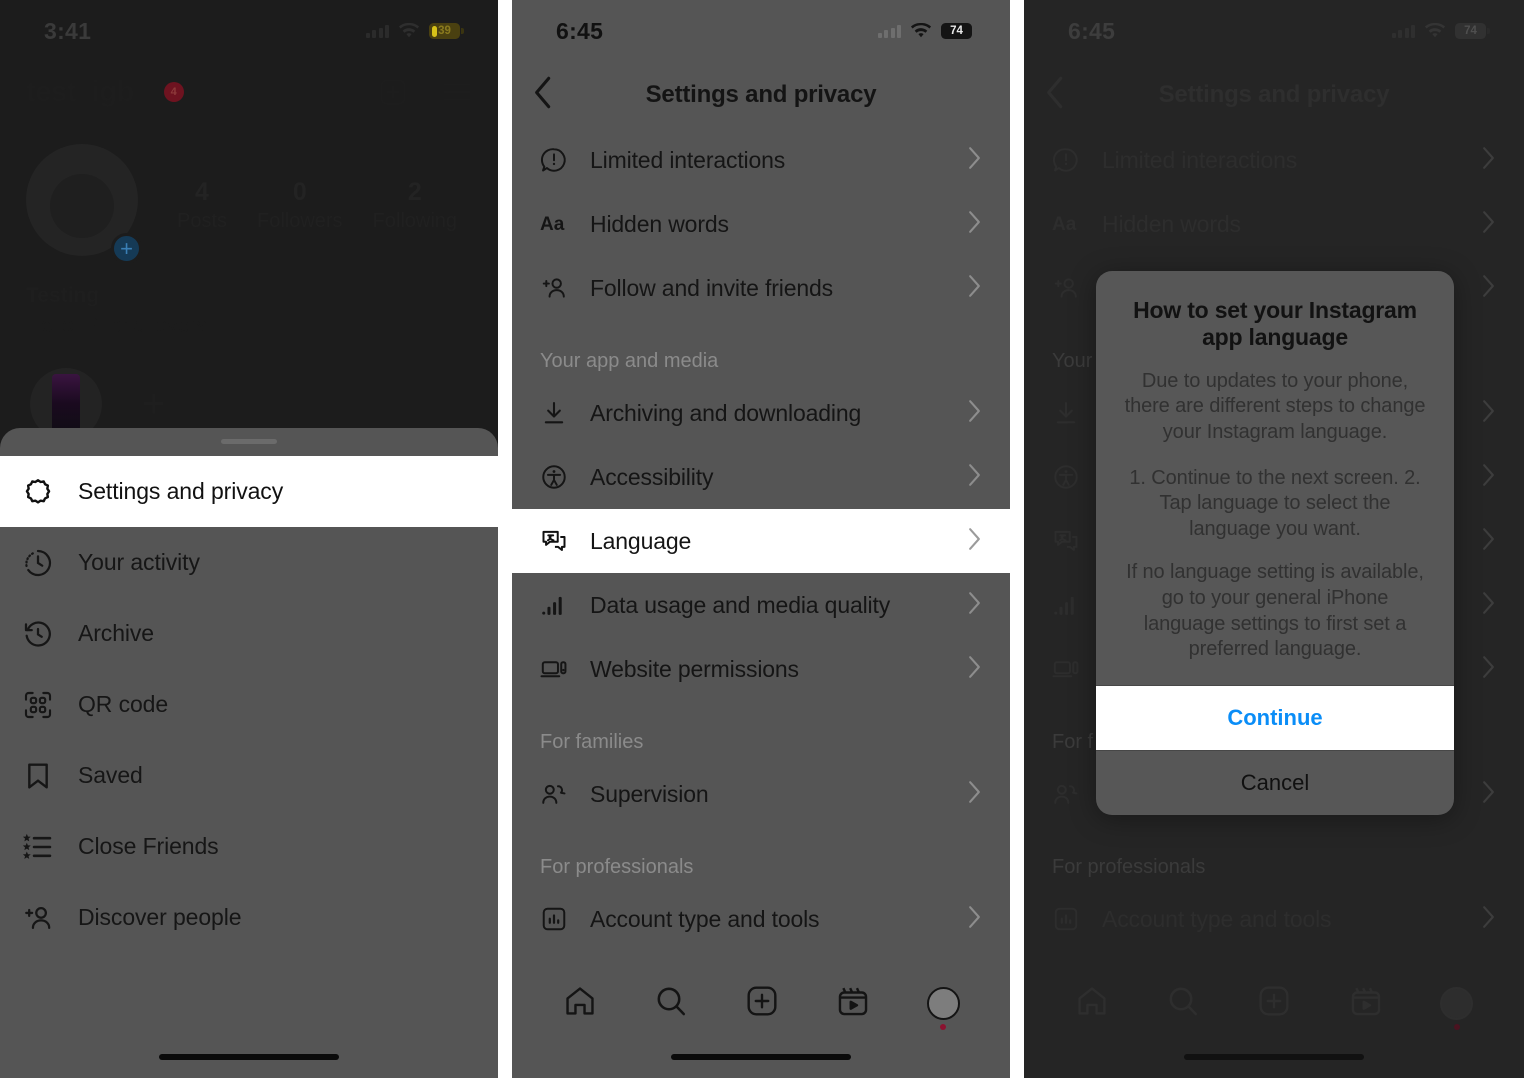 The height and width of the screenshot is (1078, 1524). What do you see at coordinates (202, 220) in the screenshot?
I see `stat-posts-label: Posts` at bounding box center [202, 220].